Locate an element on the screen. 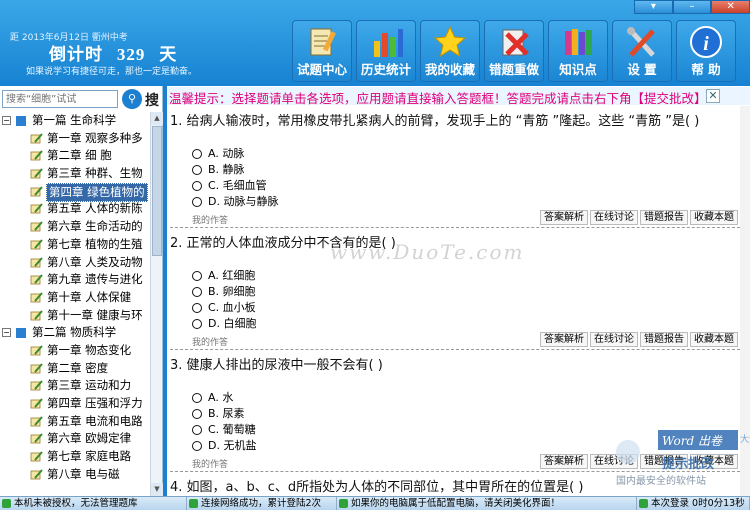 This screenshot has height=510, width=750. tree-chapter: 第十章 人体保健 is located at coordinates (75, 298).